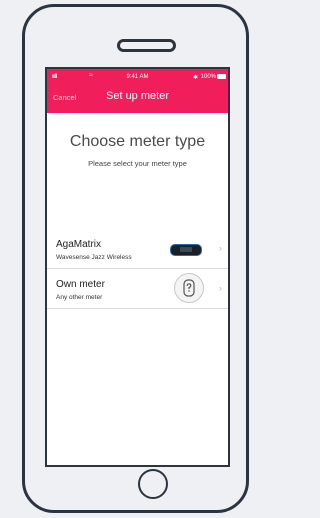 The height and width of the screenshot is (518, 320). I want to click on nav-title: Set up meter, so click(137, 96).